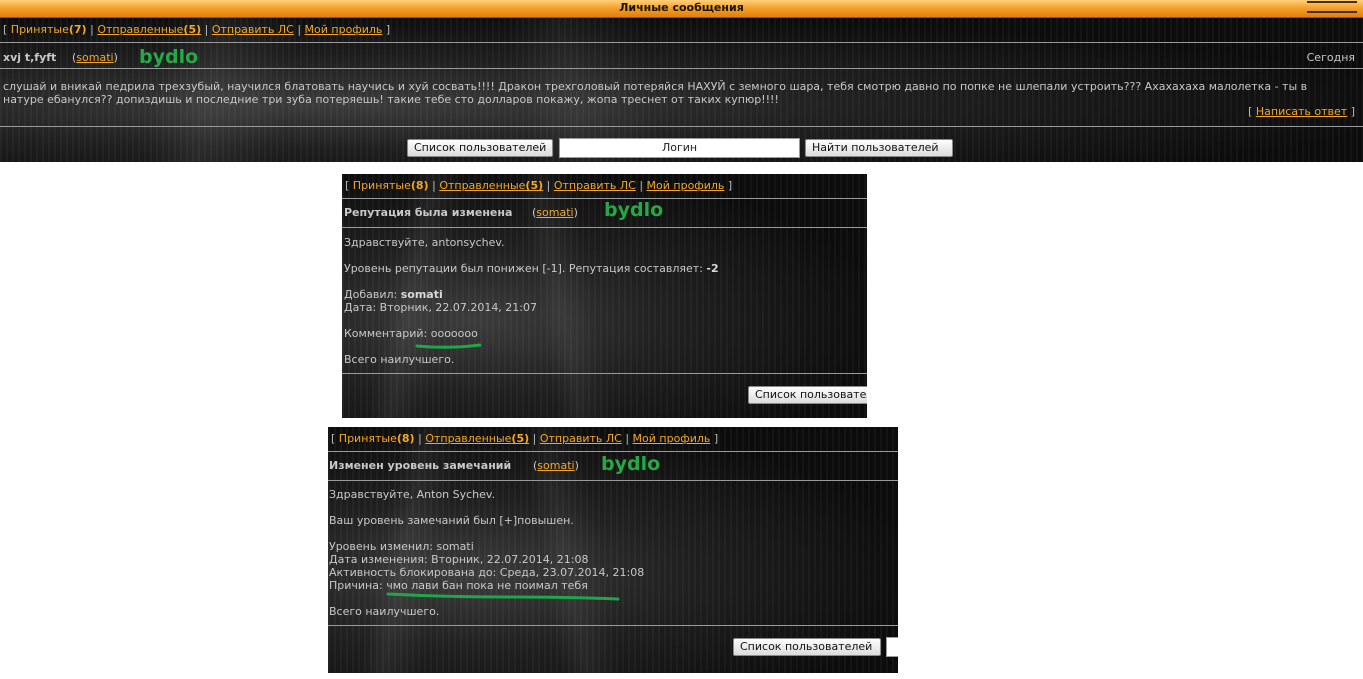 This screenshot has height=679, width=1363. I want to click on reason-value: чмо лави бан пока не поимал тебя, so click(487, 585).